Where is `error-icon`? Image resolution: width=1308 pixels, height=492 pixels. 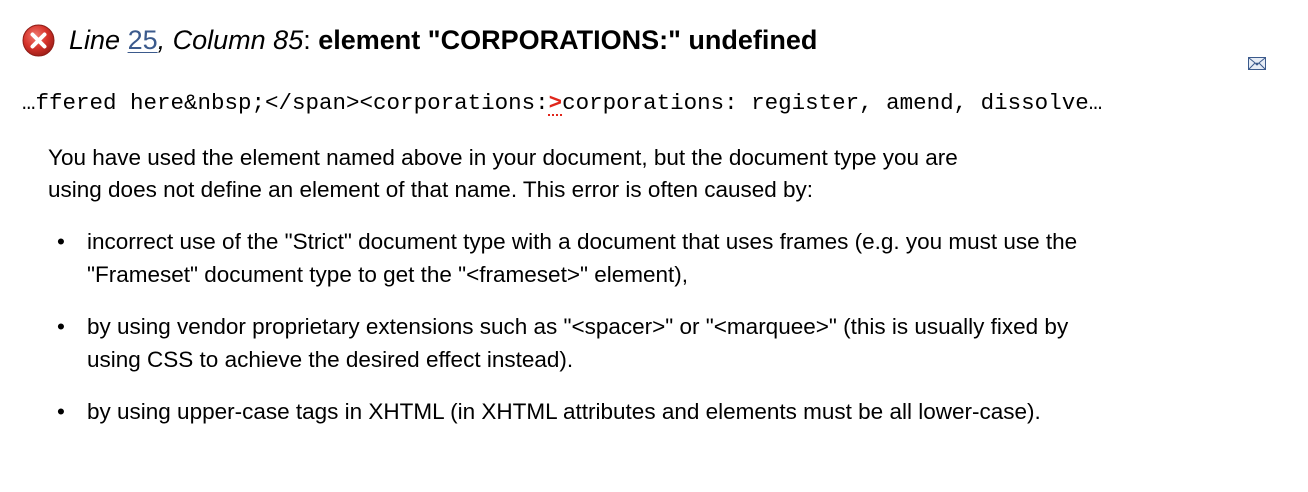 error-icon is located at coordinates (38, 40).